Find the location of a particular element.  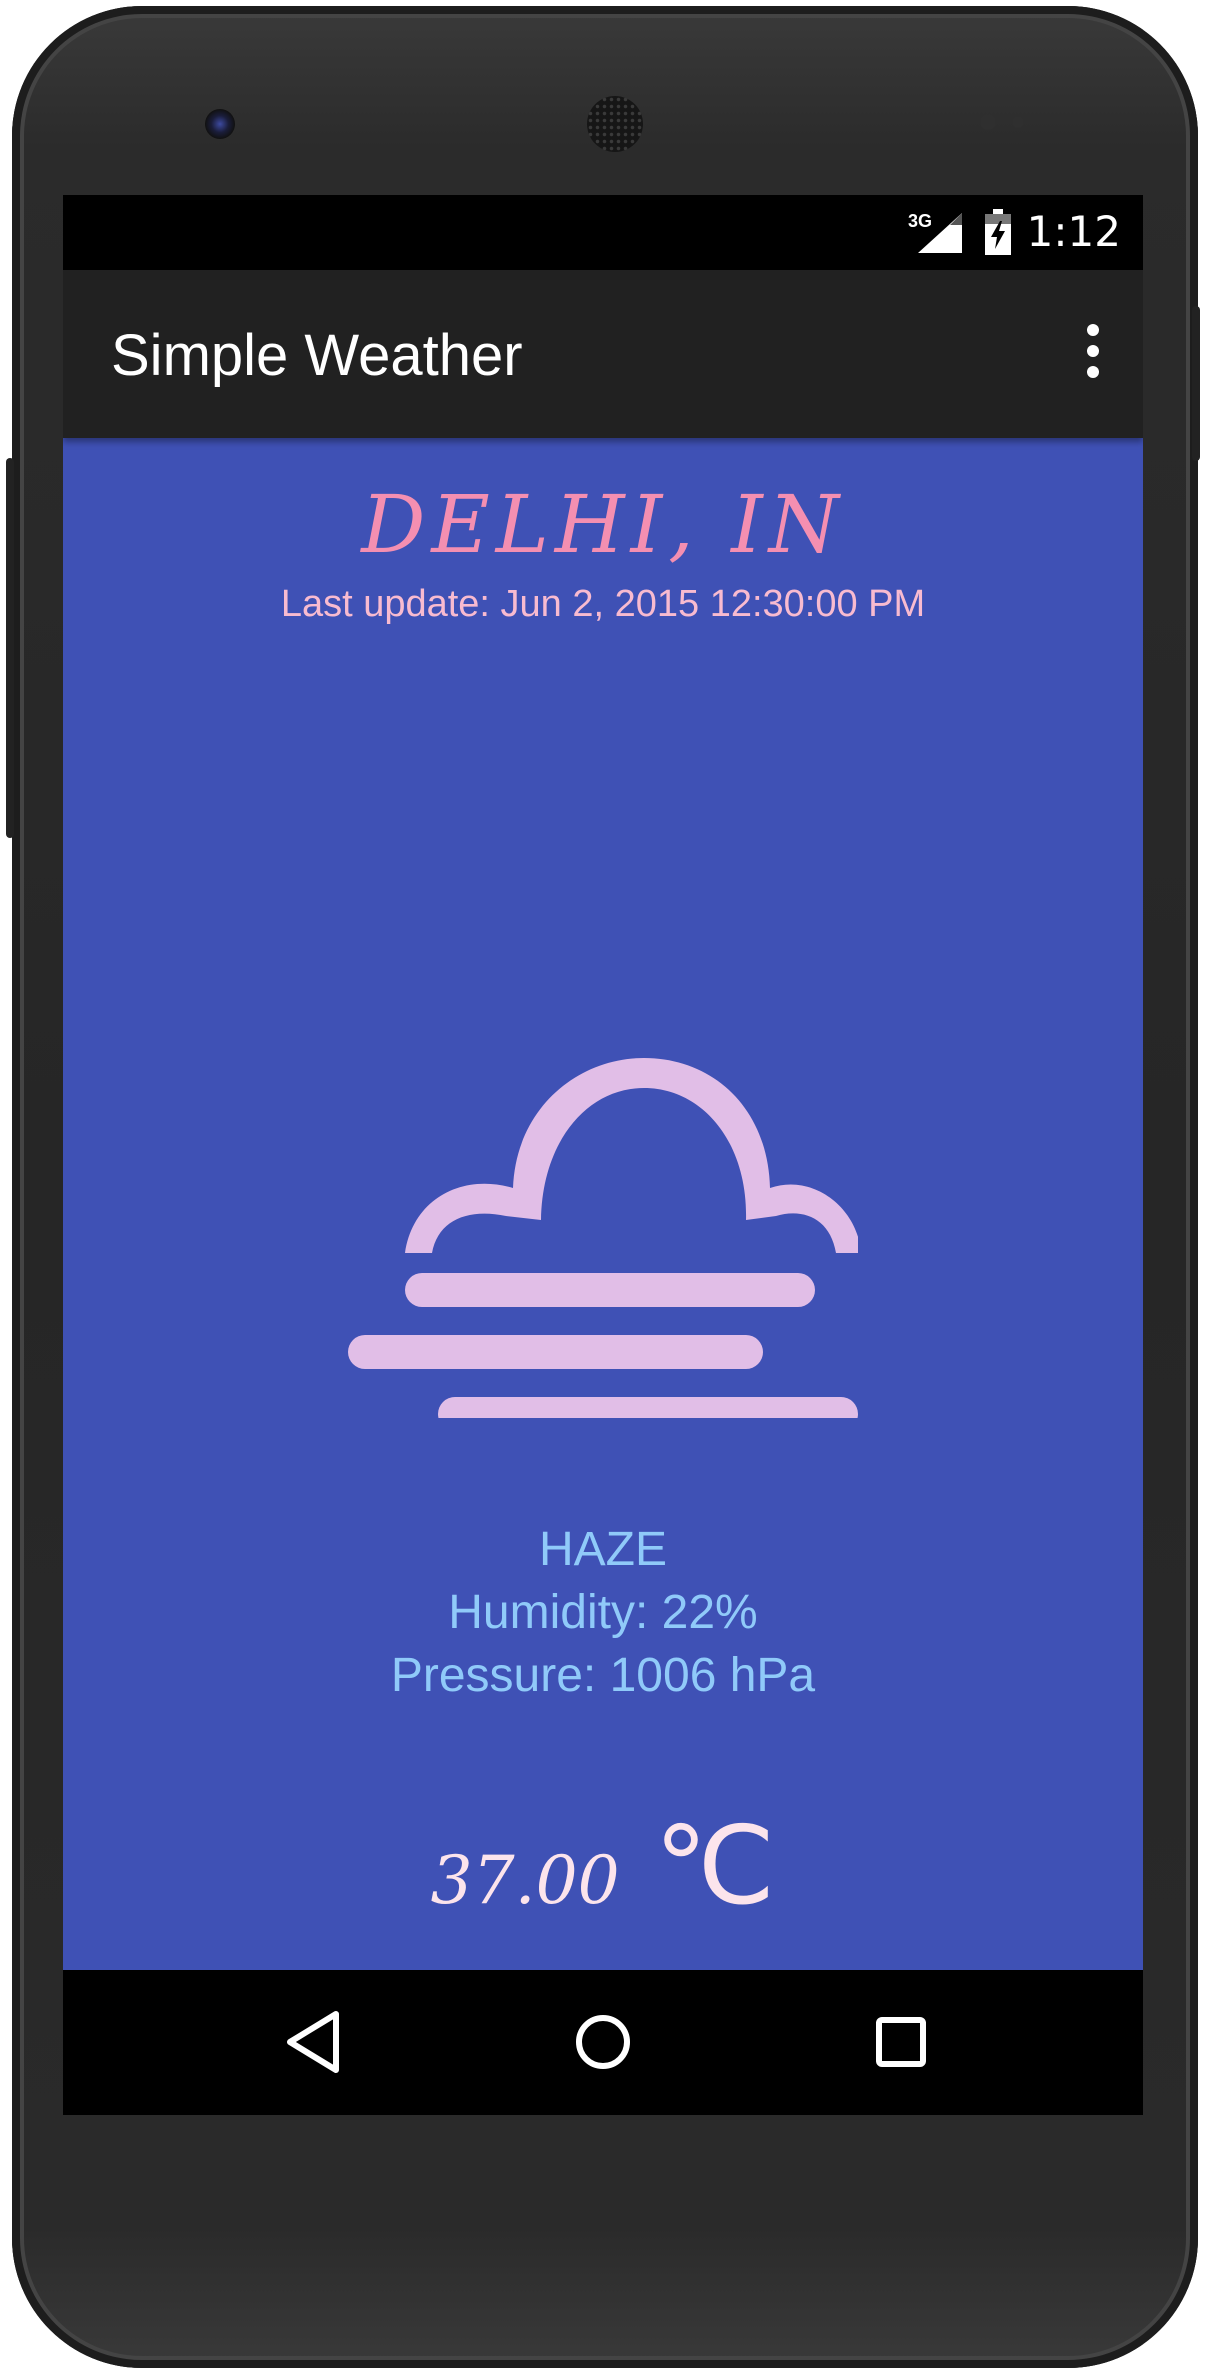

temperature-display: 37.00 ℃ is located at coordinates (603, 1866).